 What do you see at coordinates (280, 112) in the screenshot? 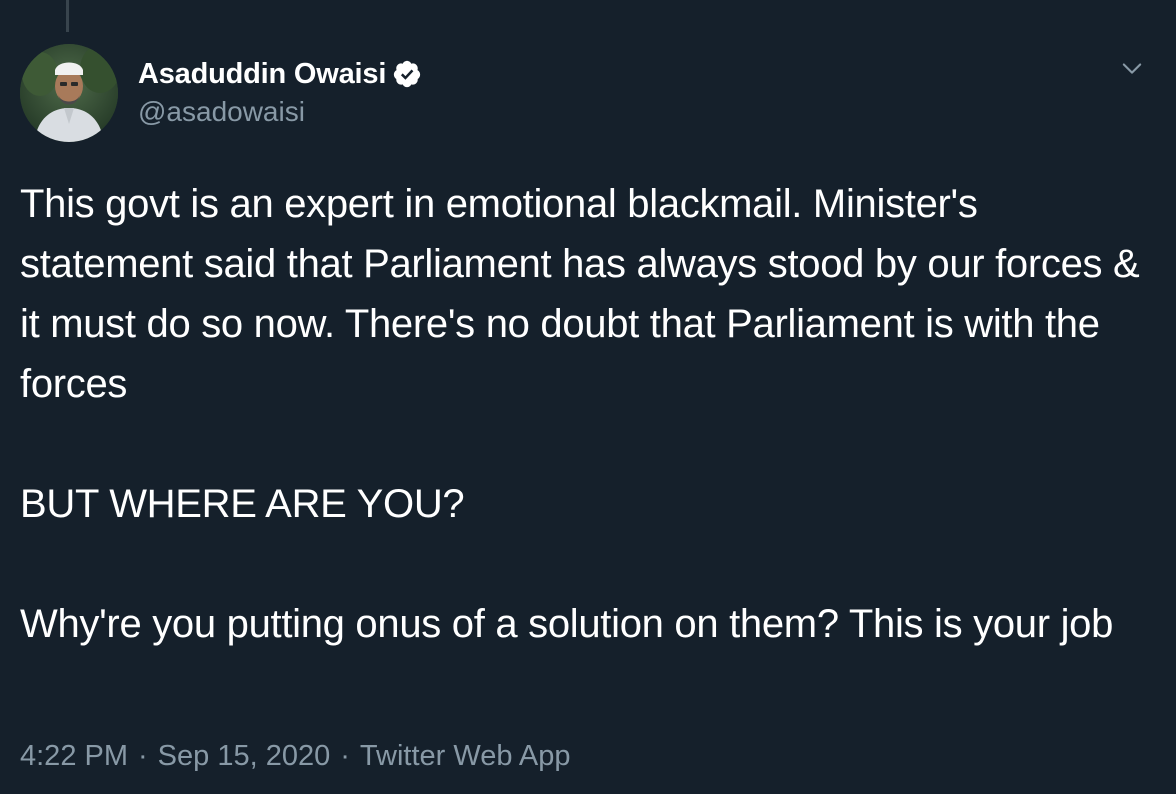
I see `author-handle: @asadowaisi` at bounding box center [280, 112].